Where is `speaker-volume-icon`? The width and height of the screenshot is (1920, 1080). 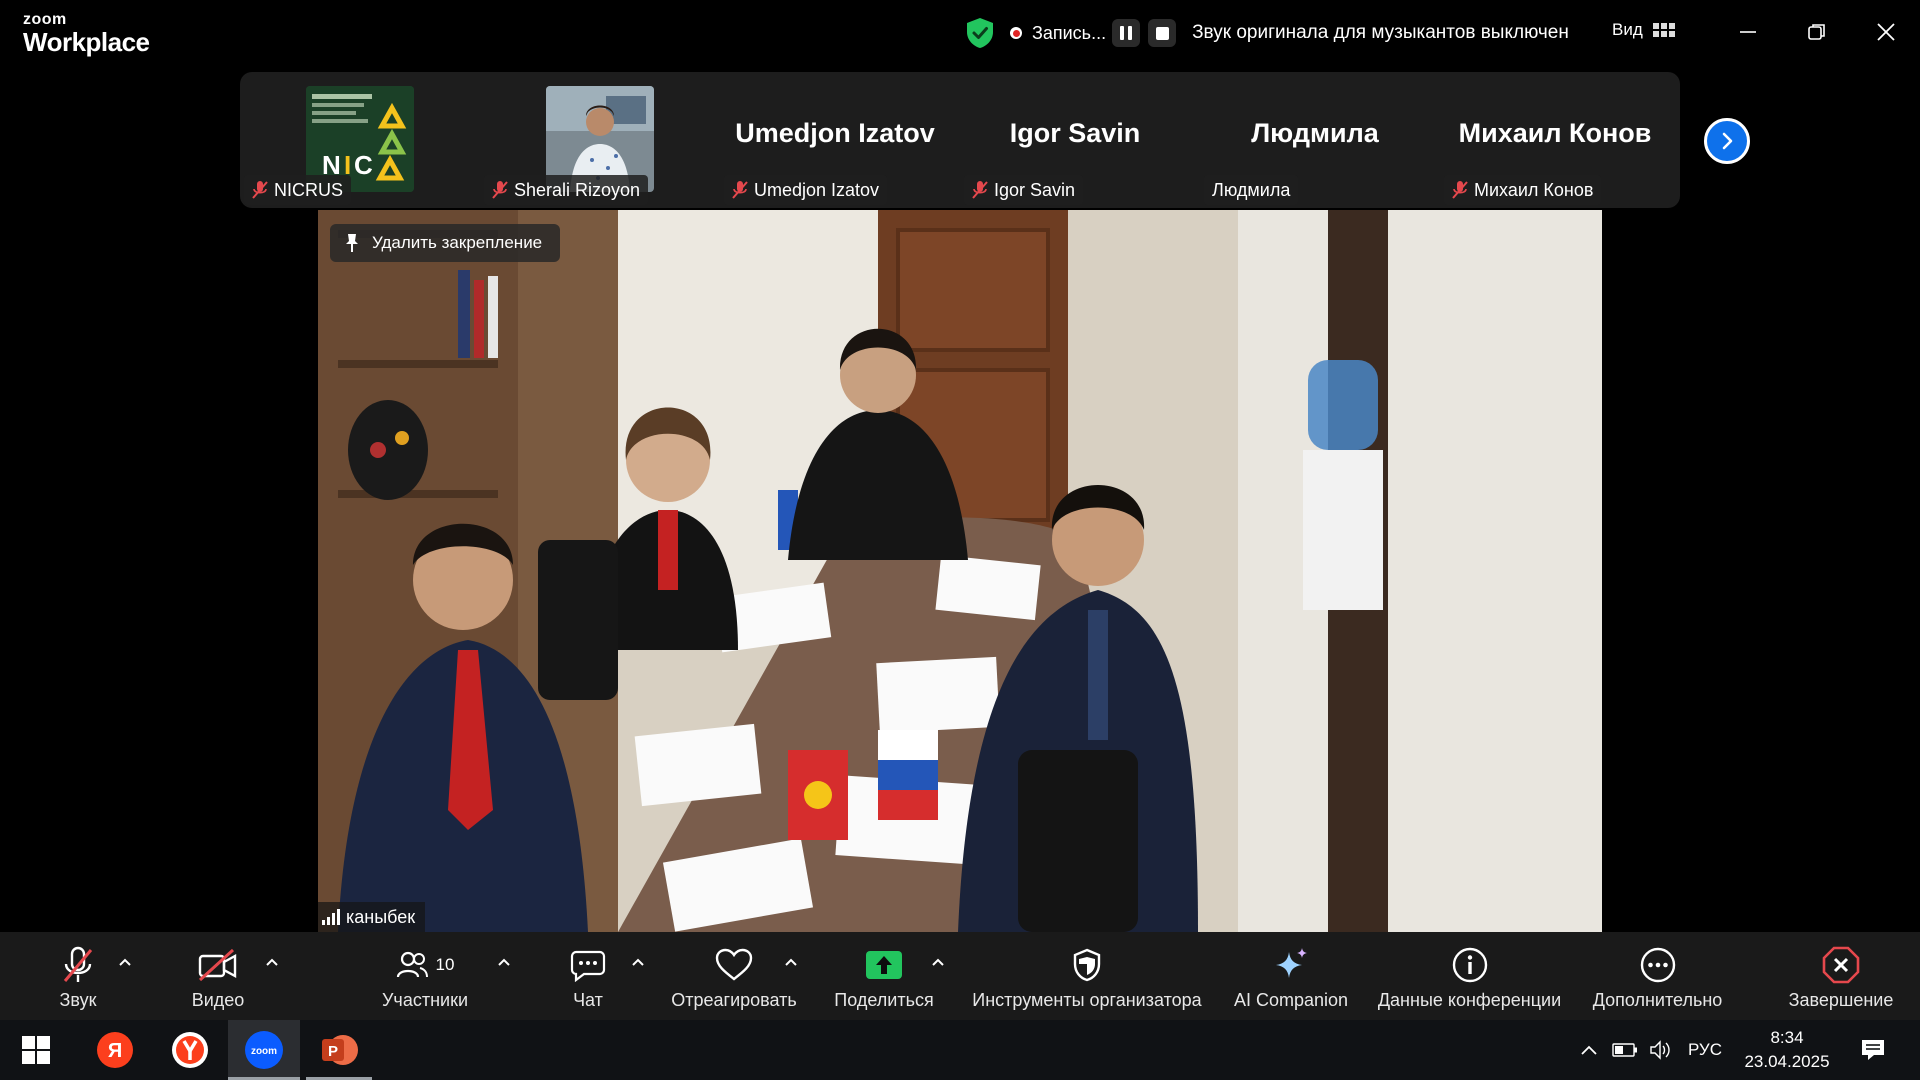
speaker-volume-icon is located at coordinates (1660, 1050).